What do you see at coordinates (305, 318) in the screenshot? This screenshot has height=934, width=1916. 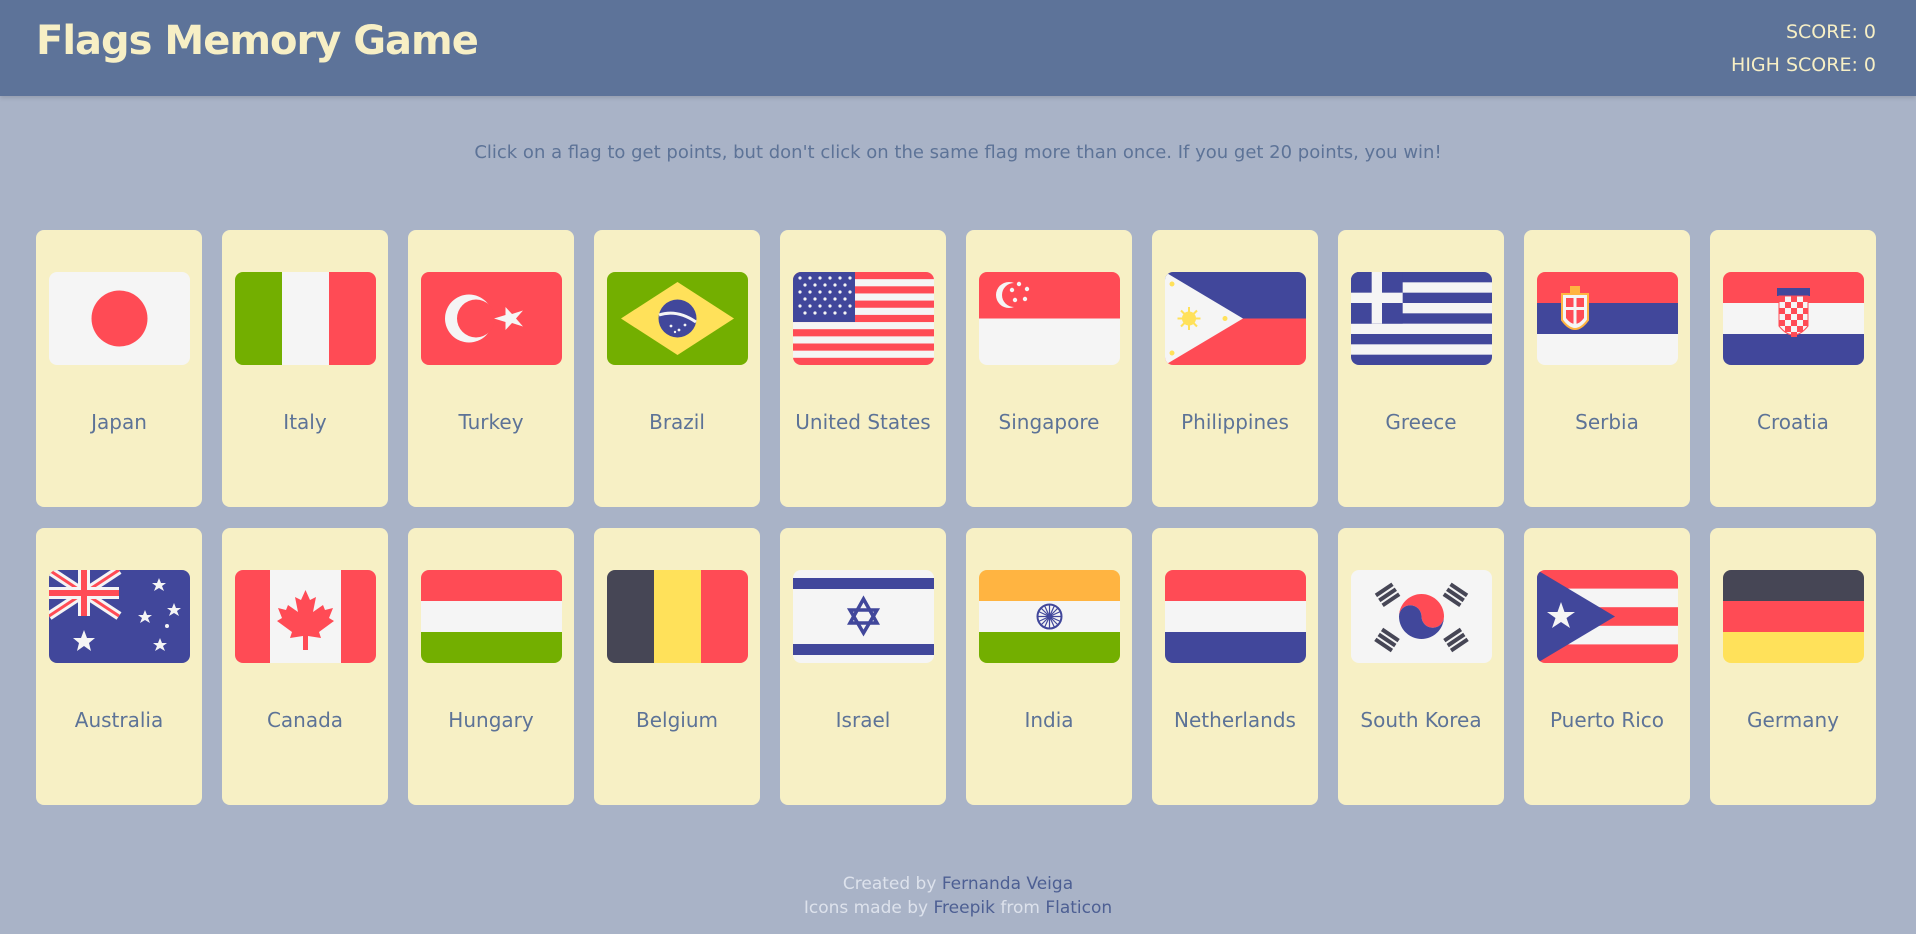 I see `italy-flag-icon` at bounding box center [305, 318].